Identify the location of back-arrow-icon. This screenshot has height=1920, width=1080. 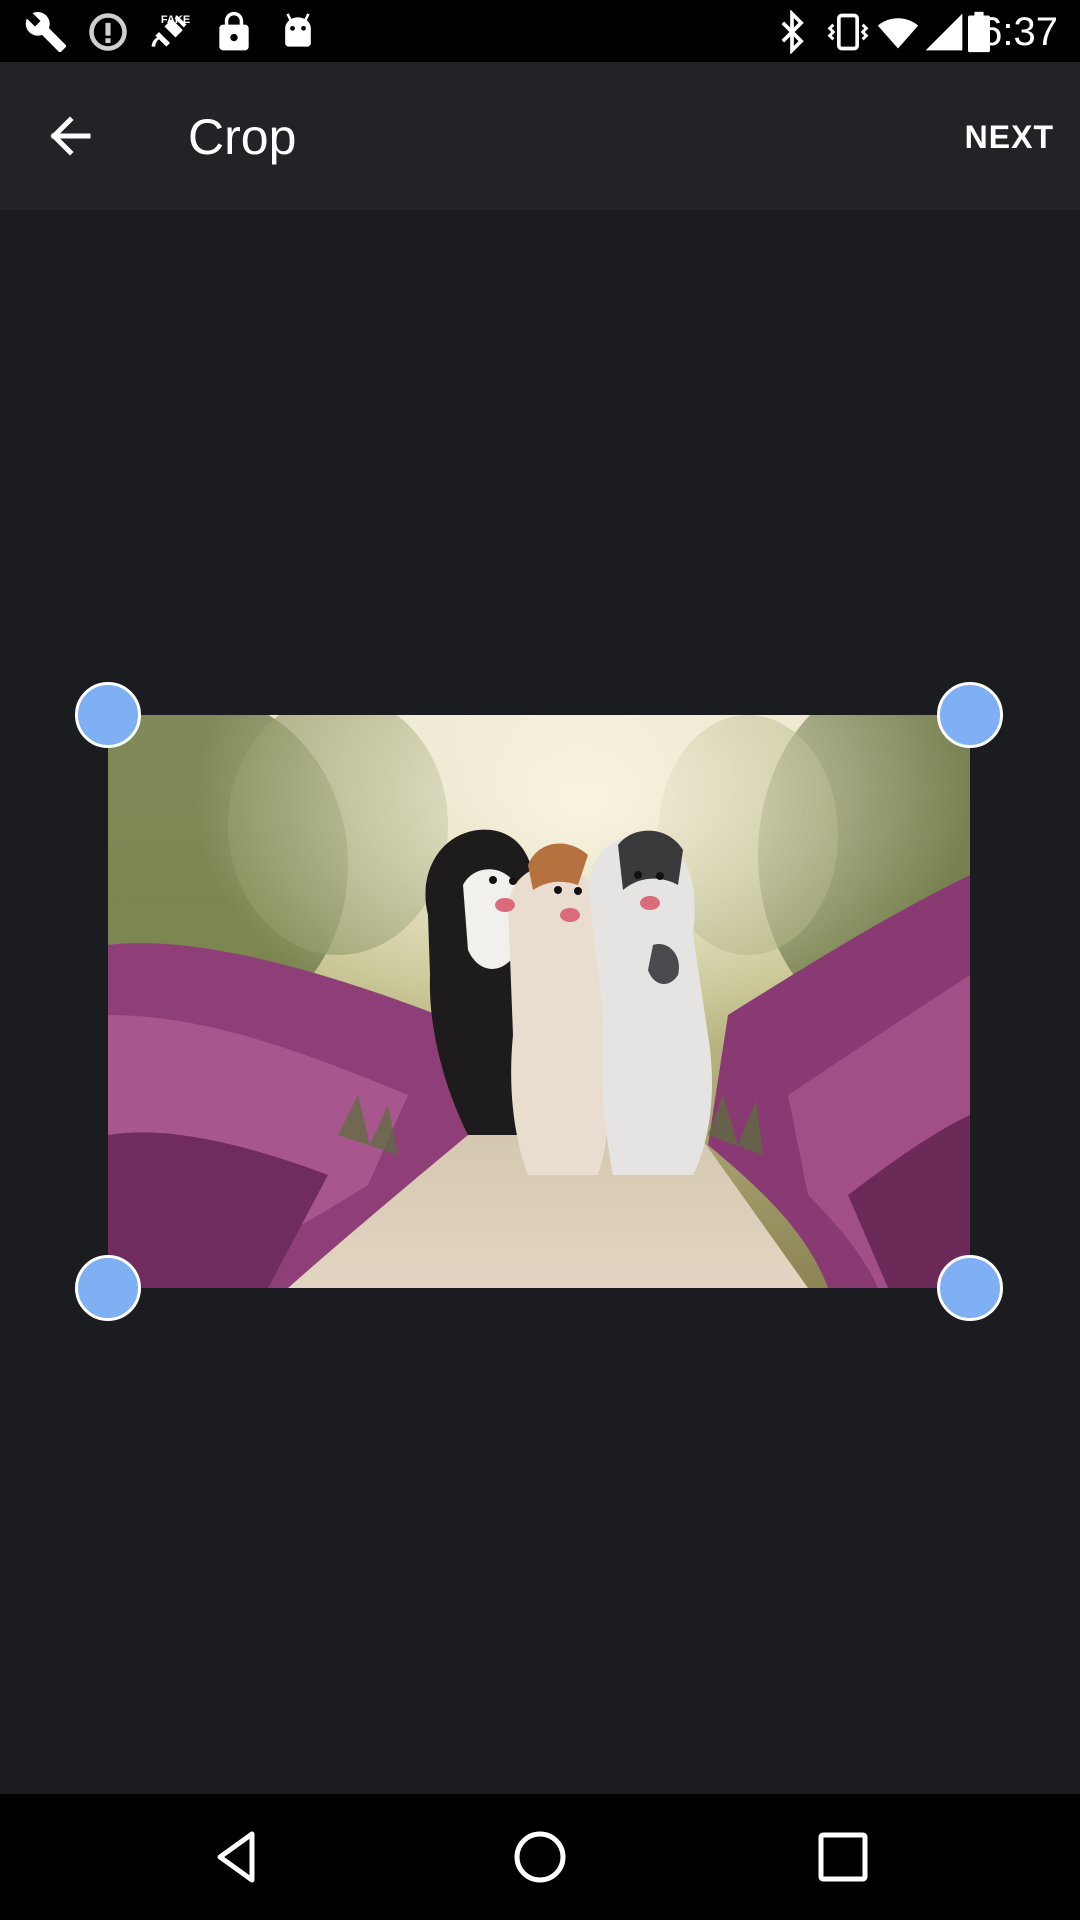
(70, 136).